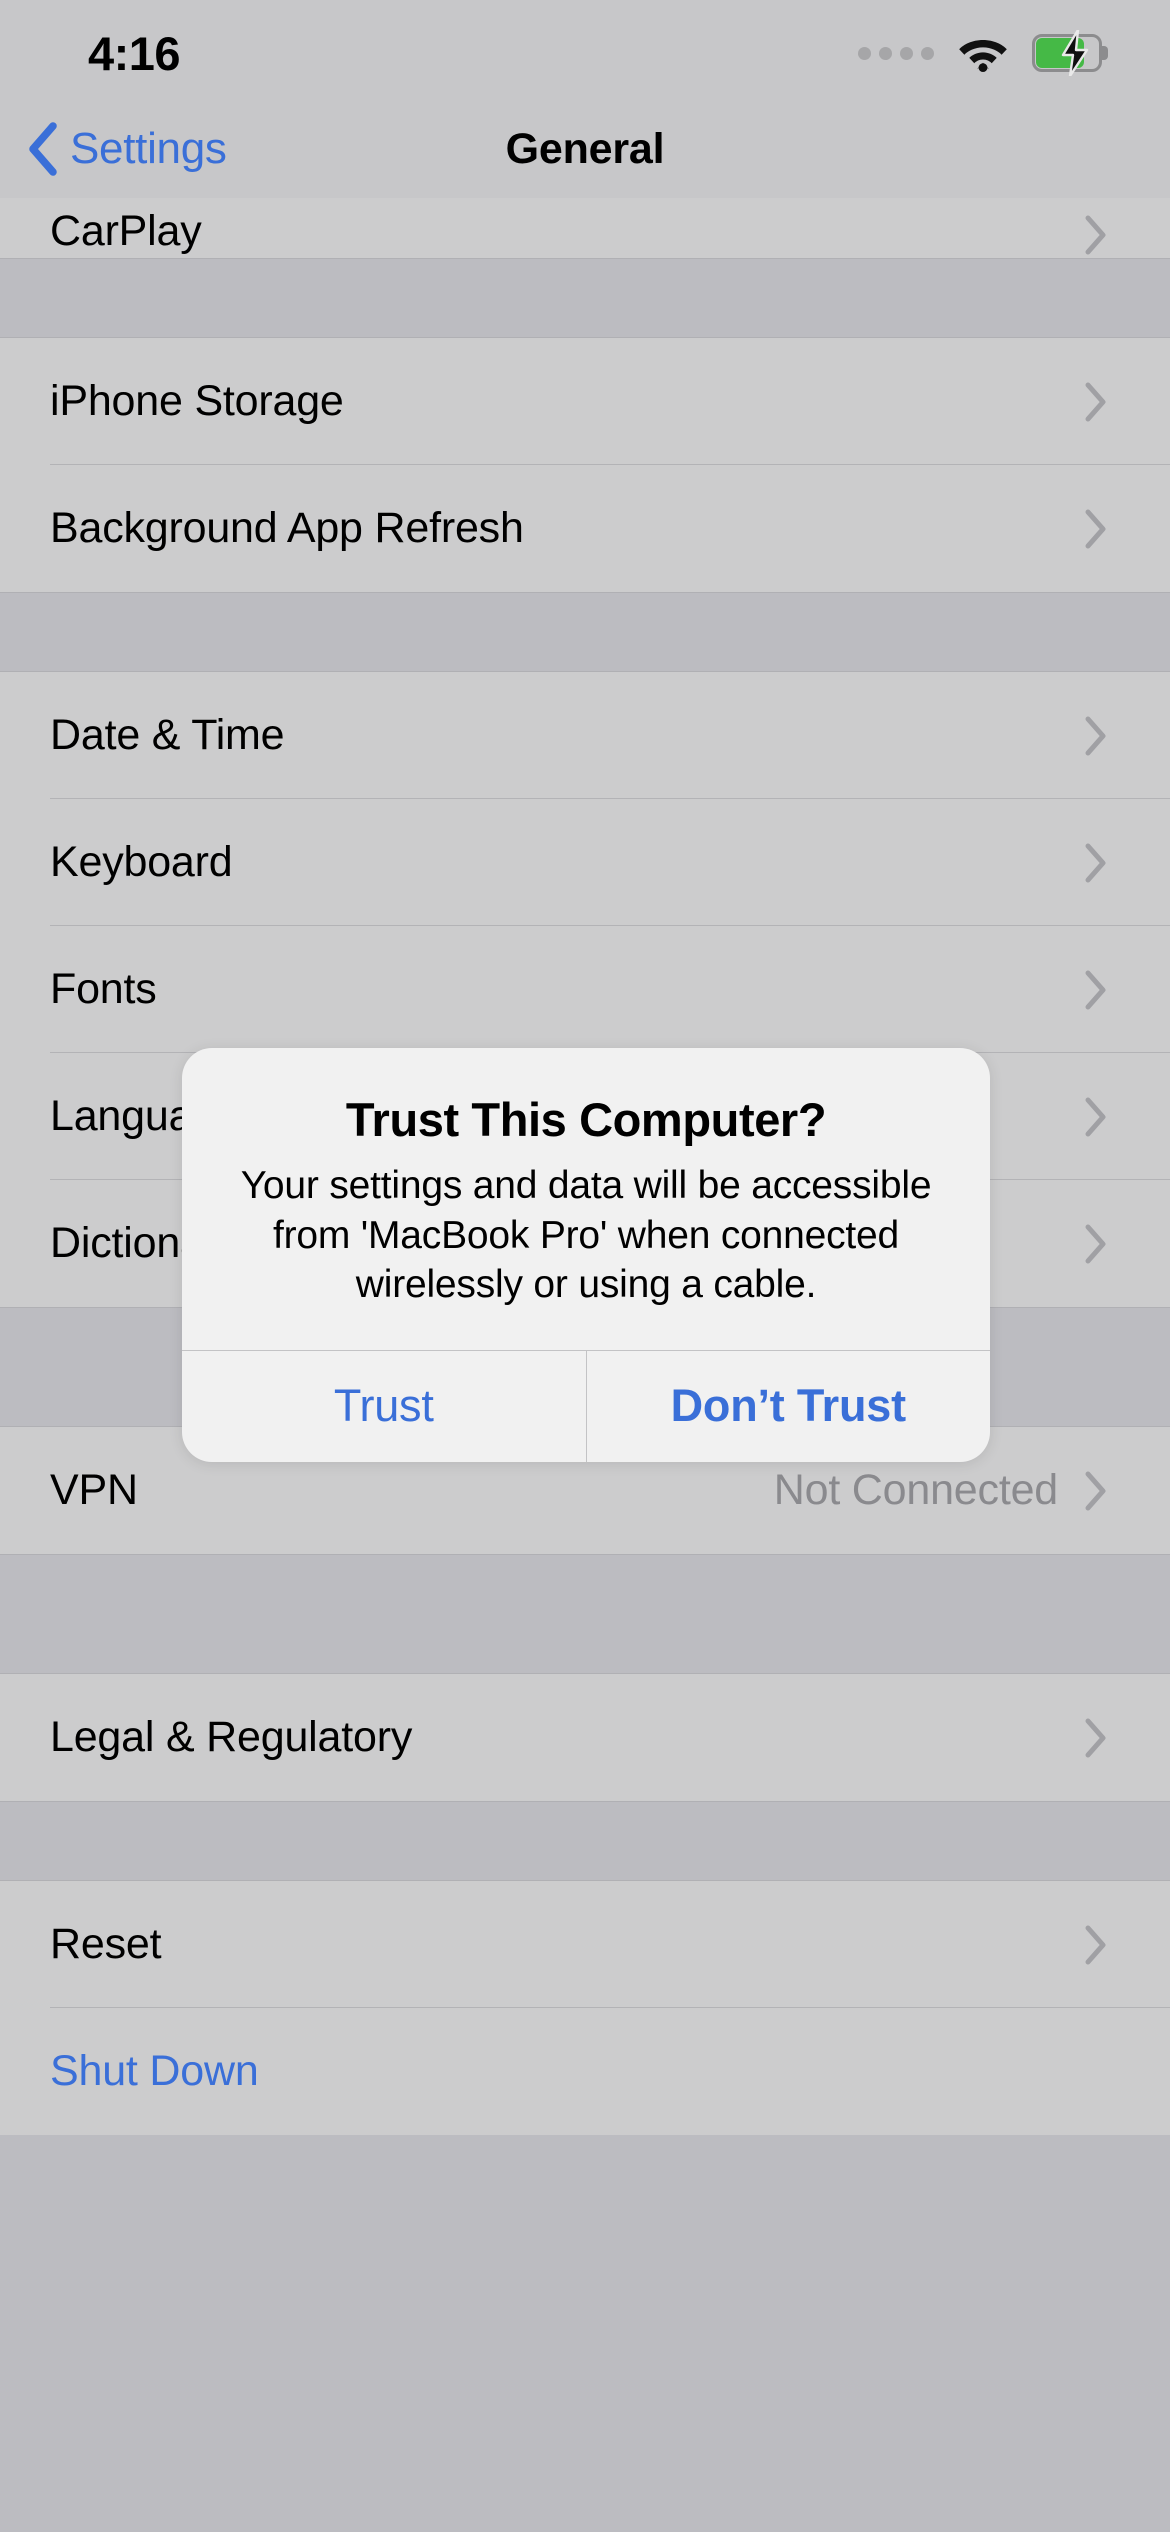 This screenshot has height=2532, width=1170. I want to click on list-item-label: Reset, so click(106, 1944).